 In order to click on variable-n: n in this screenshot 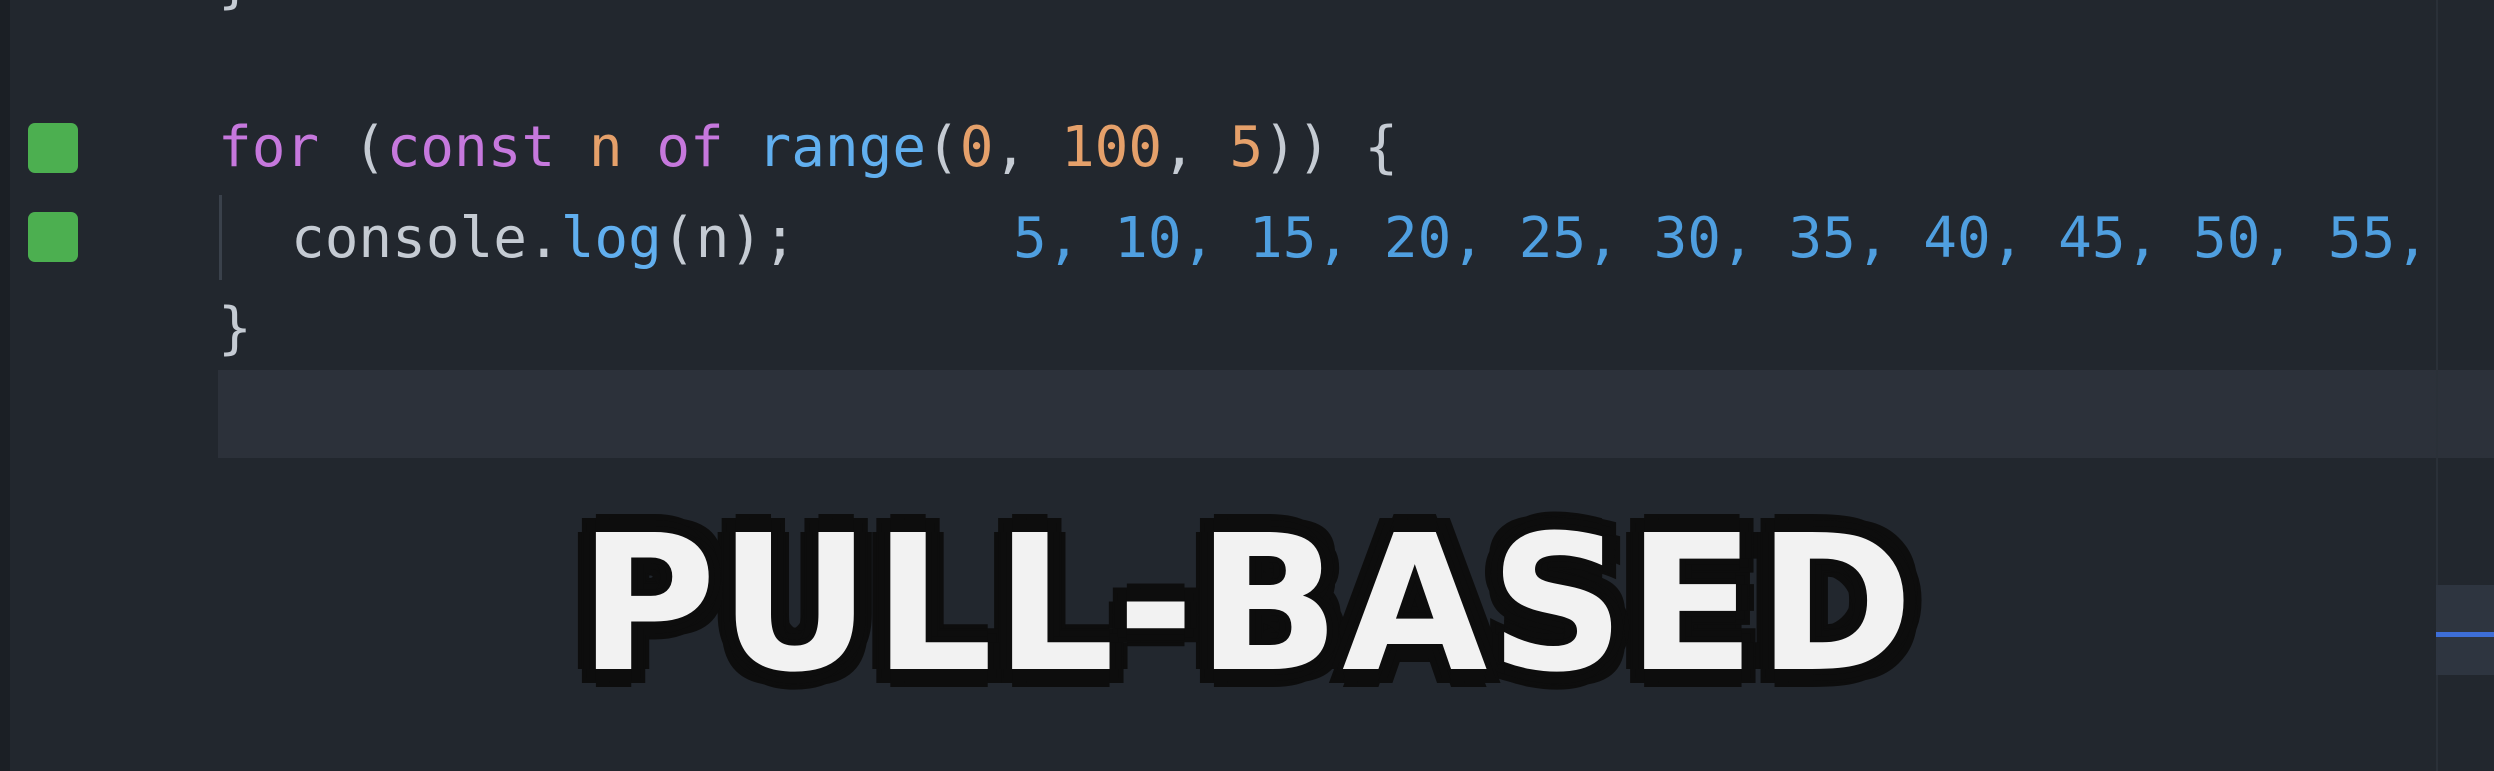, I will do `click(605, 147)`.